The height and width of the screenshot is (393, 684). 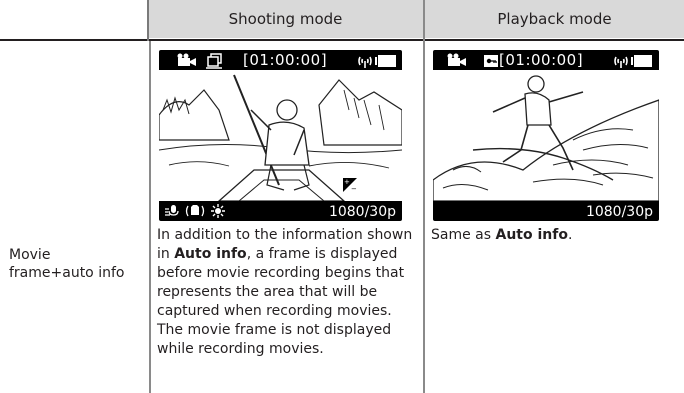 I want to click on row-label: Movie frame+auto info, so click(x=66, y=264).